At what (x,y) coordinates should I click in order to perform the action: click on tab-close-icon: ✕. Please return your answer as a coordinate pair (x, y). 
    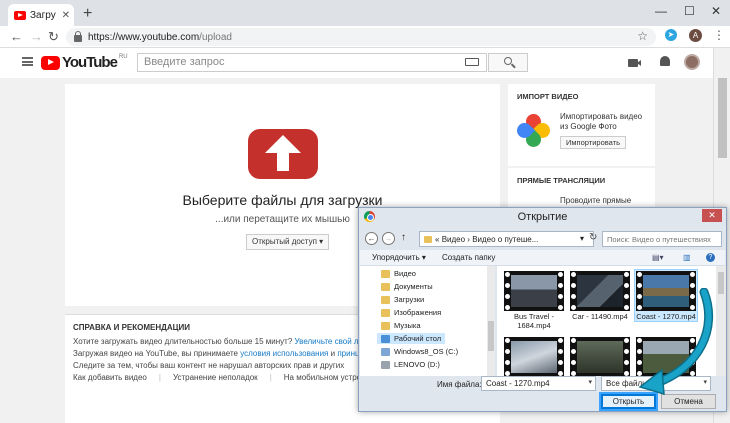
    Looking at the image, I should click on (66, 15).